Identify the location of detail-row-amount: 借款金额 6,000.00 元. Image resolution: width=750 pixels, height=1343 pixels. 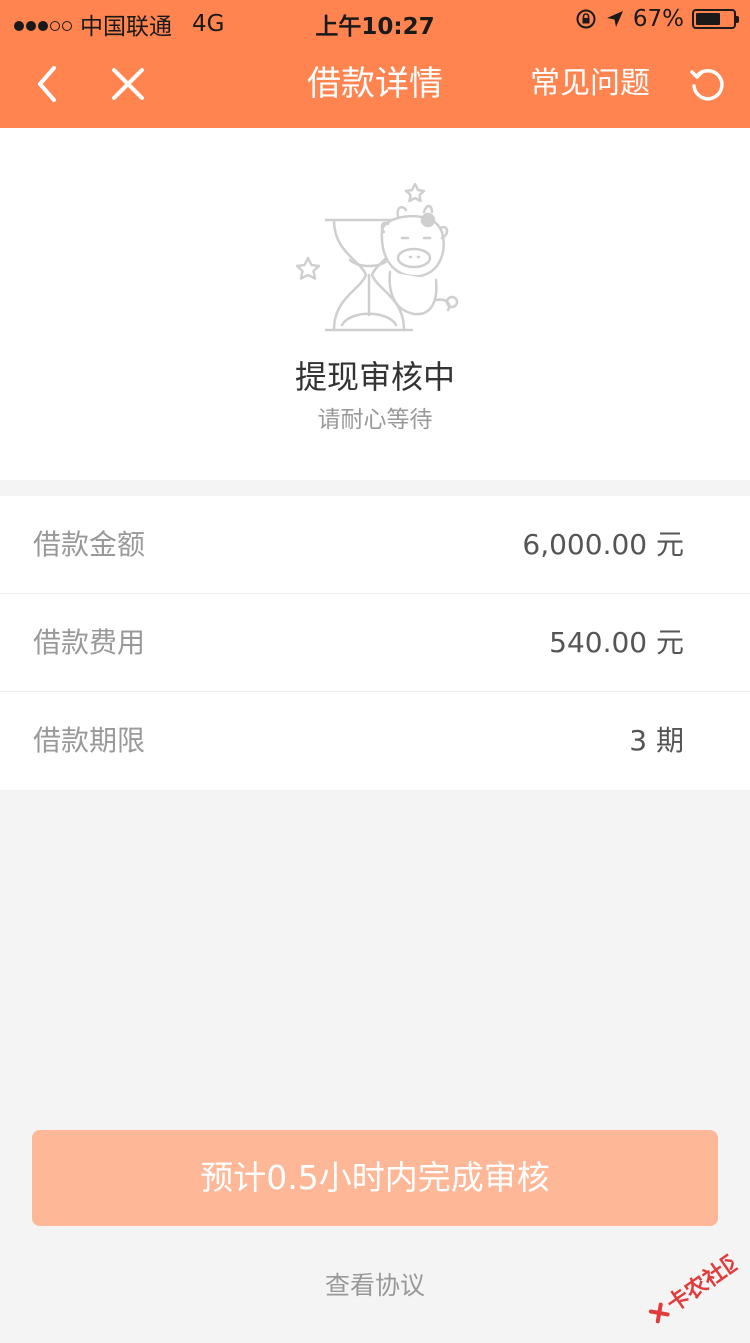
(375, 545).